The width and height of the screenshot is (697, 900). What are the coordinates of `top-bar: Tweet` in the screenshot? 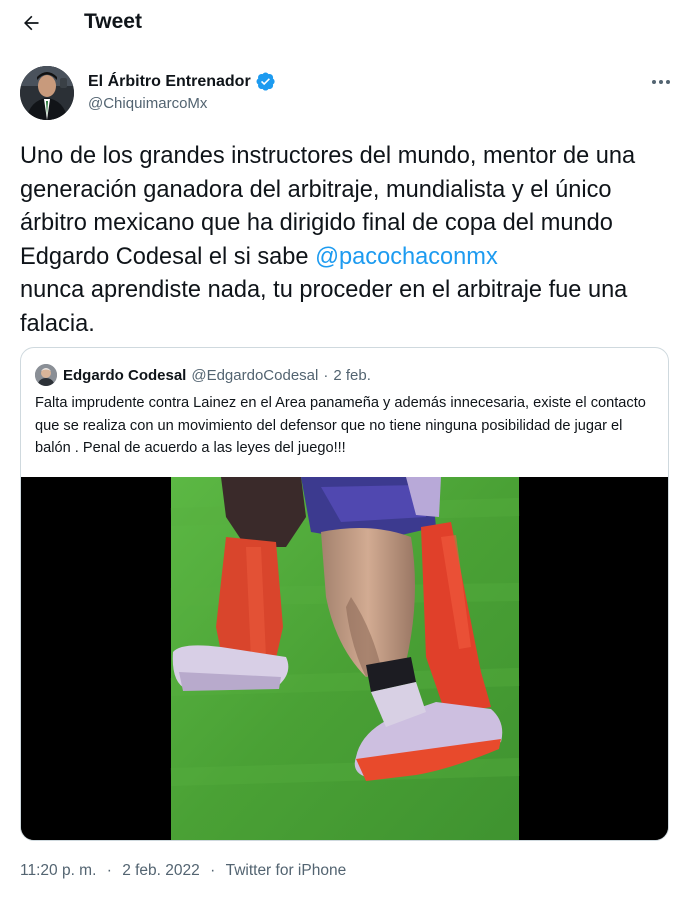 It's located at (348, 23).